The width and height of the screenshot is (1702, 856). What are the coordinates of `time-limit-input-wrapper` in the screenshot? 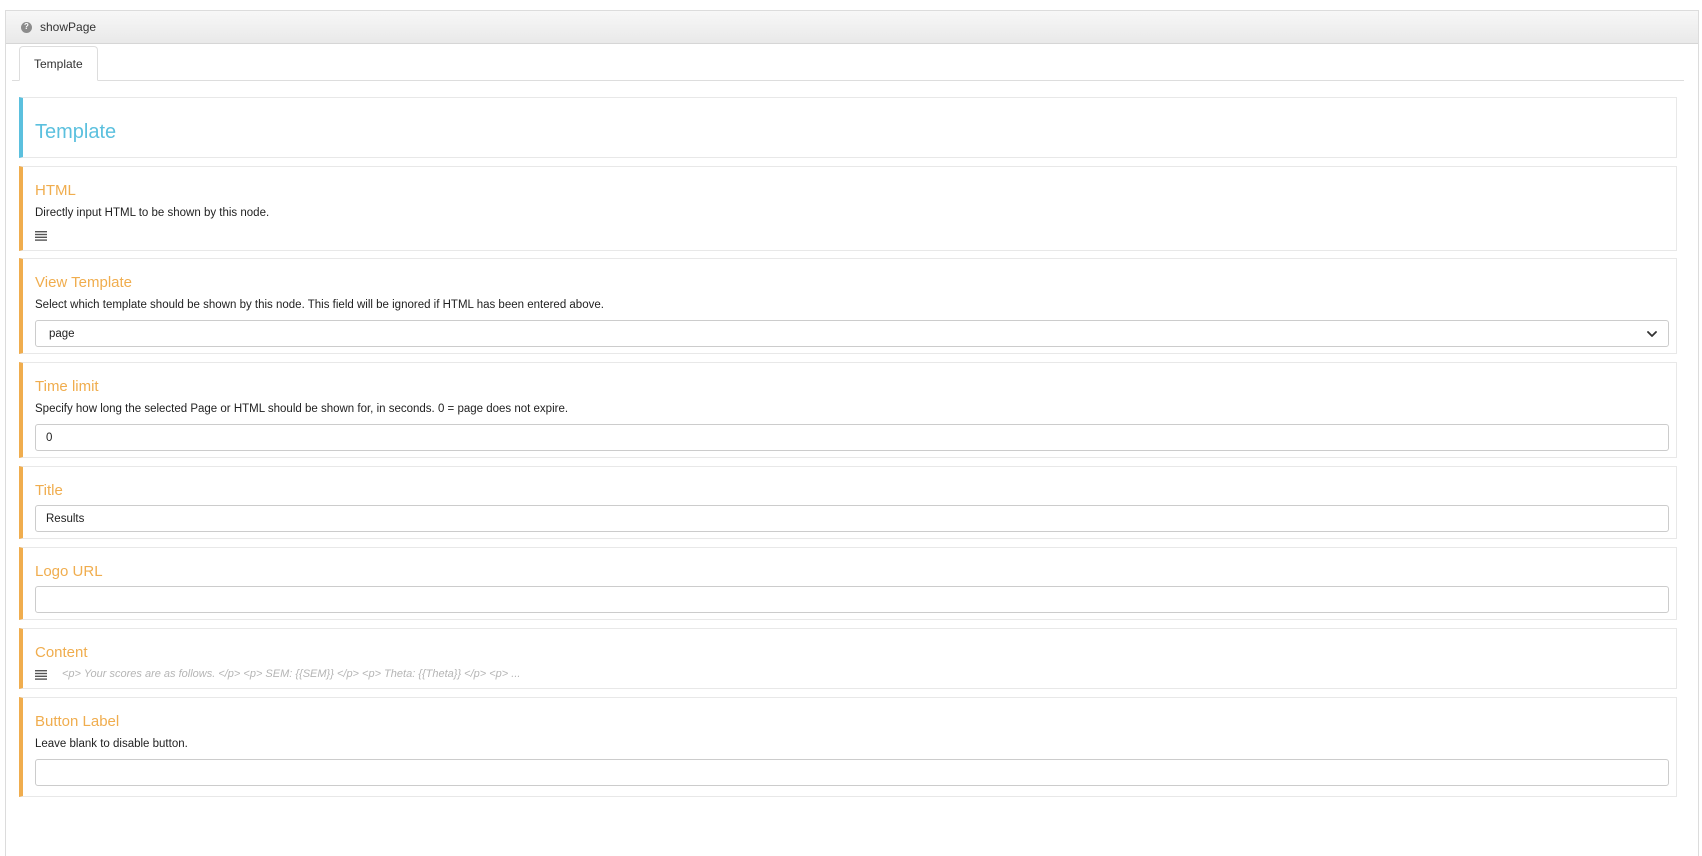 It's located at (852, 437).